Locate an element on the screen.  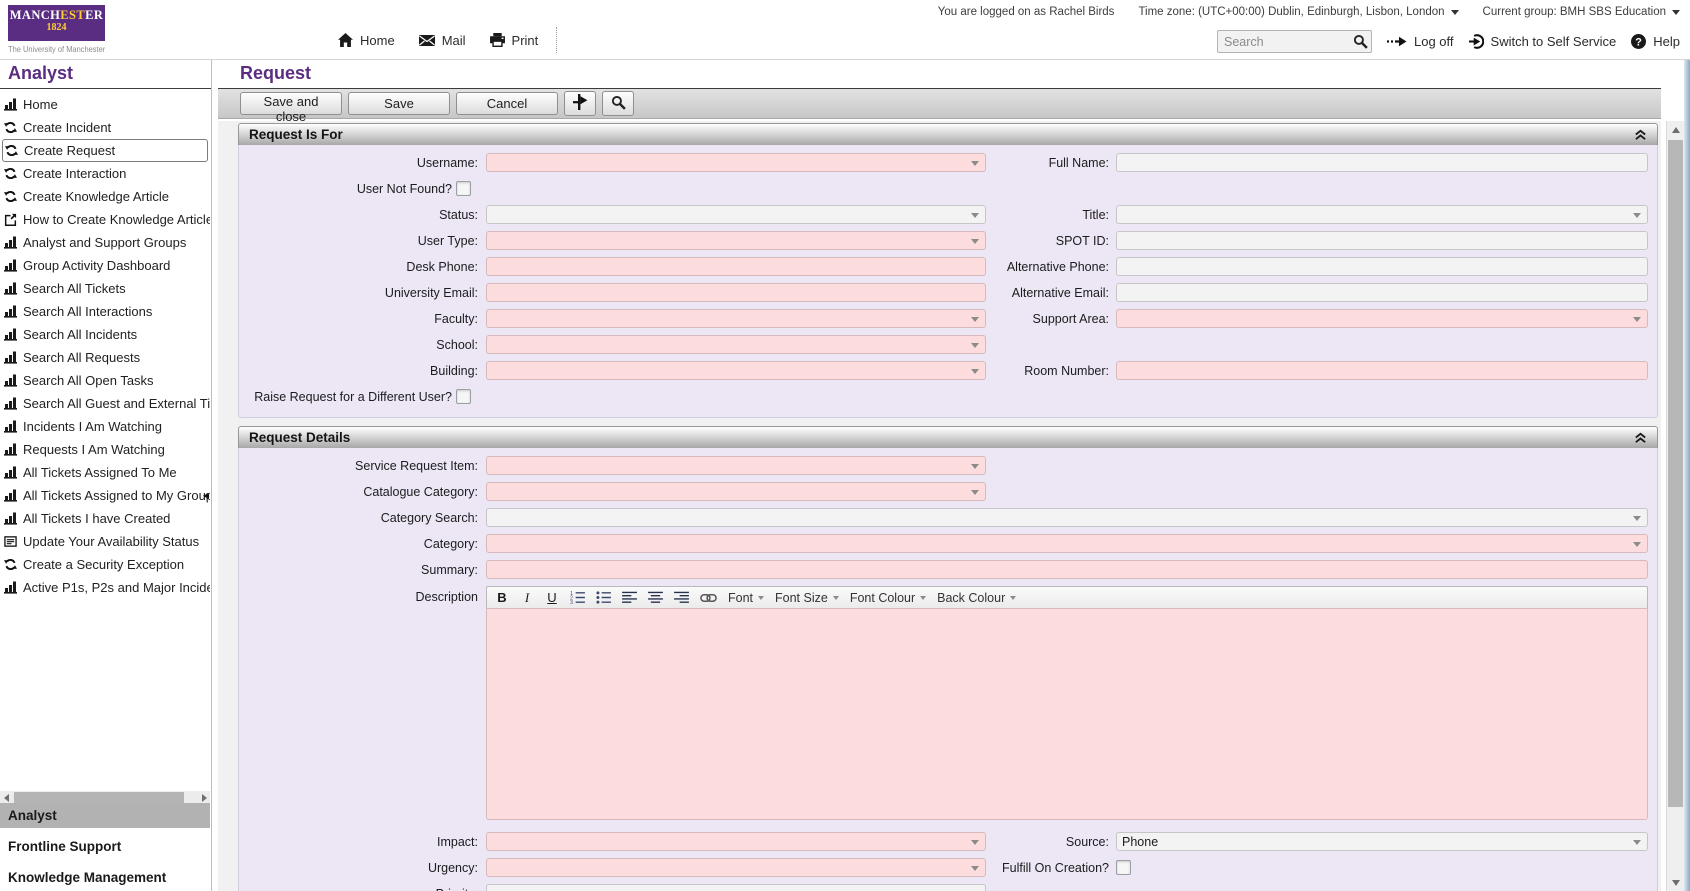
font-colour-menu: Font Colour is located at coordinates (888, 598).